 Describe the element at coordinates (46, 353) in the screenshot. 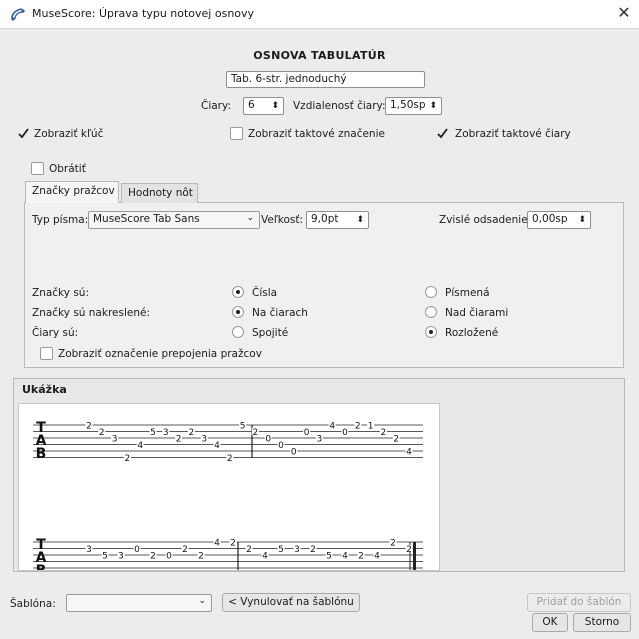

I see `show-backtrack-checkbox` at that location.